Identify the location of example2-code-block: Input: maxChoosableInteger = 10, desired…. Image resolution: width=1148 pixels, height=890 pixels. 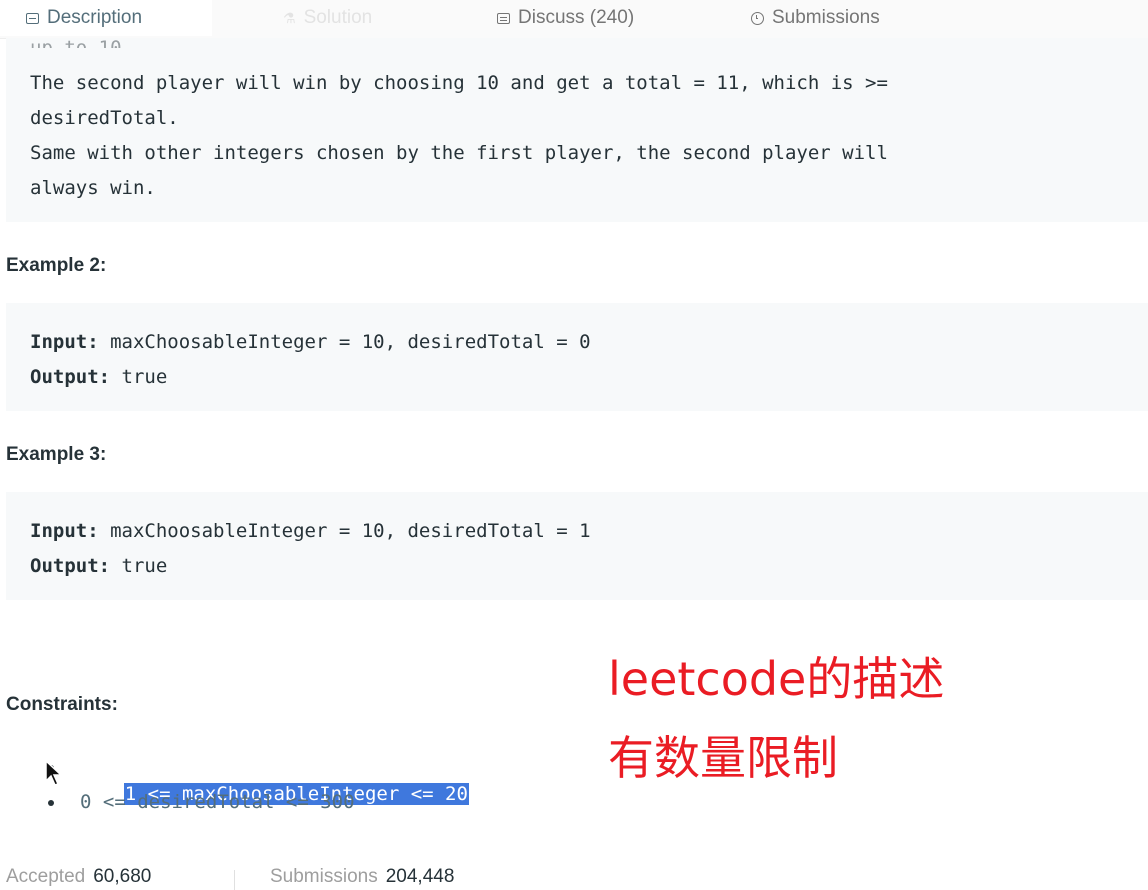
(577, 357).